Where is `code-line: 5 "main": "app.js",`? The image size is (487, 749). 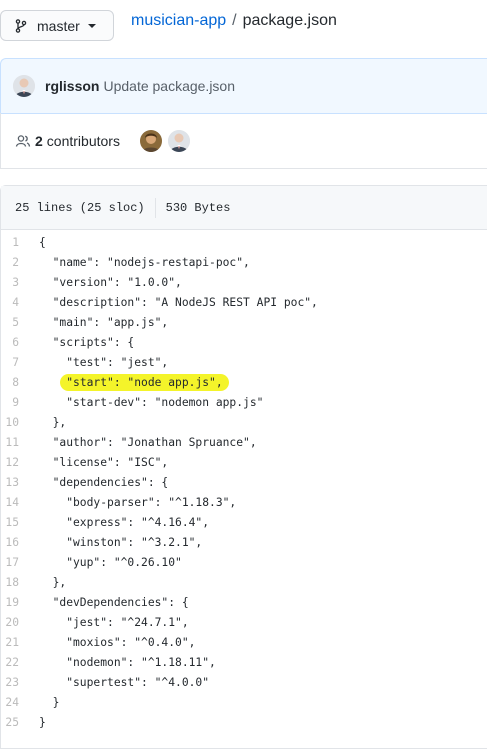 code-line: 5 "main": "app.js", is located at coordinates (244, 322).